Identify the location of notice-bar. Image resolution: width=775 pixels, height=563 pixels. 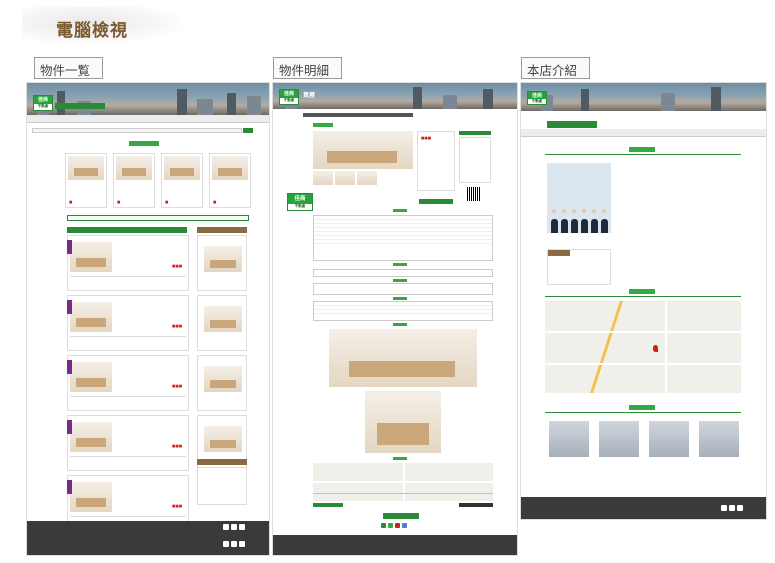
(158, 218).